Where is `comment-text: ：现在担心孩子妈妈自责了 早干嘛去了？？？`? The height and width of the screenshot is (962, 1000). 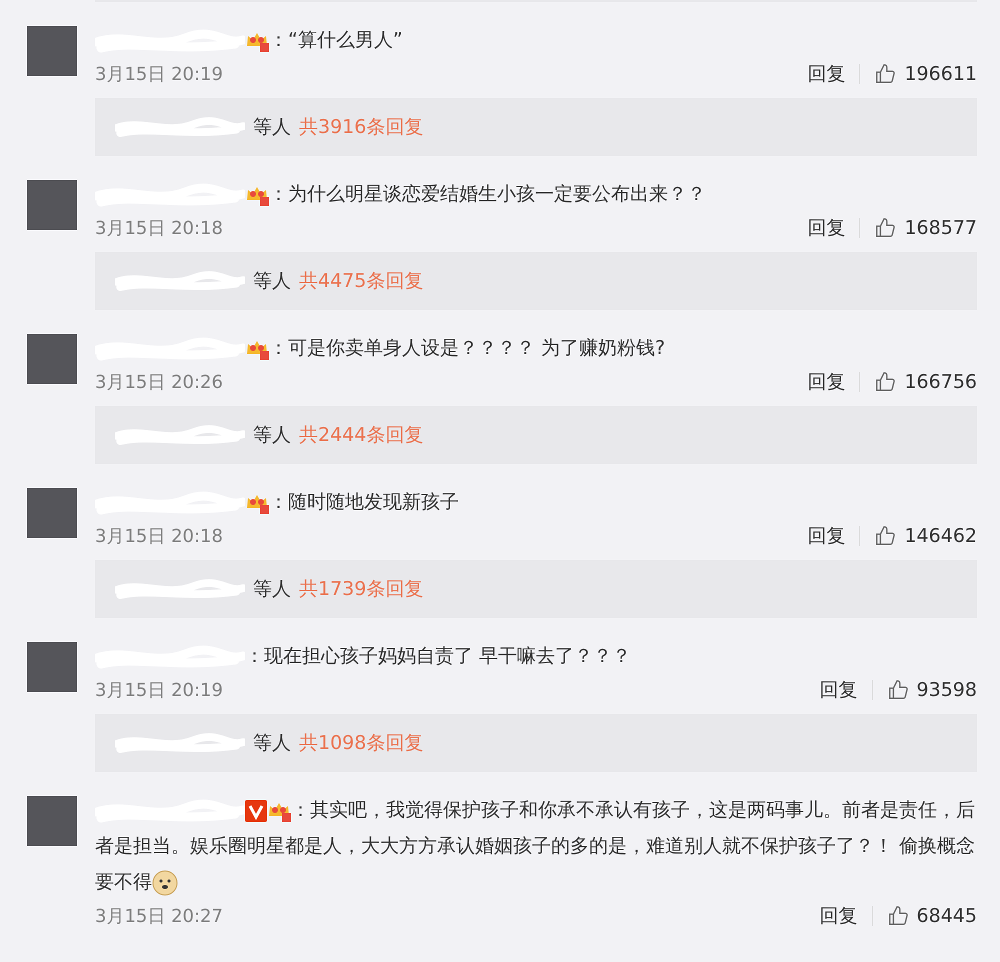
comment-text: ：现在担心孩子妈妈自责了 早干嘛去了？？？ is located at coordinates (363, 656).